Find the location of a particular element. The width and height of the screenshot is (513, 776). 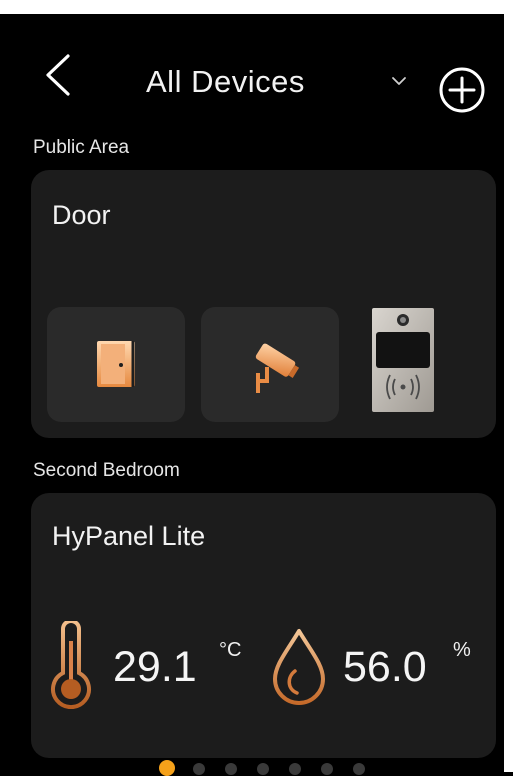

section-label-public-area: Public Area is located at coordinates (81, 147).